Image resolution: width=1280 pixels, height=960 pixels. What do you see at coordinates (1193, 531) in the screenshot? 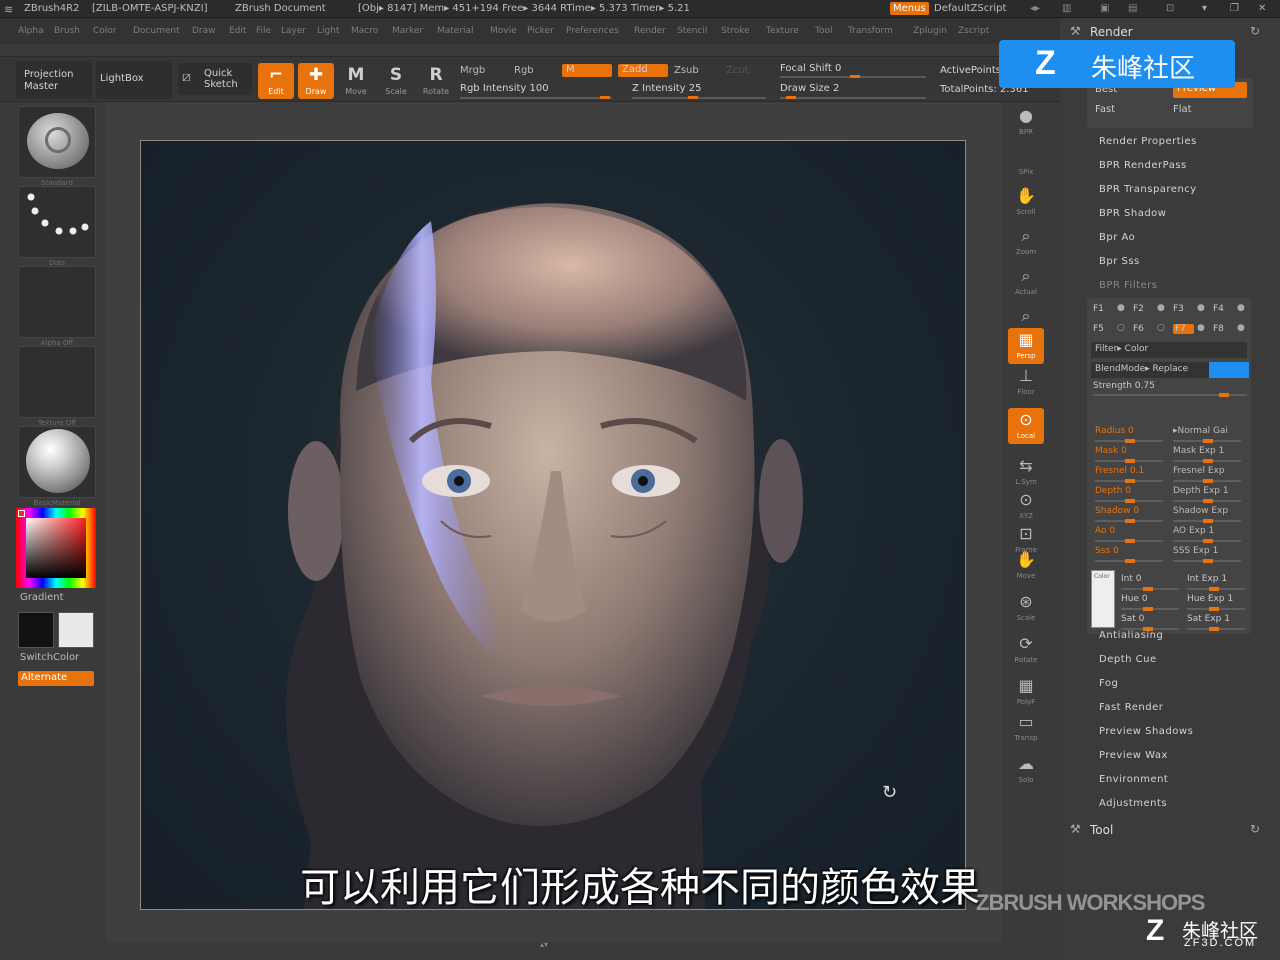
I see `filter-param-slider: AO Exp 1` at bounding box center [1193, 531].